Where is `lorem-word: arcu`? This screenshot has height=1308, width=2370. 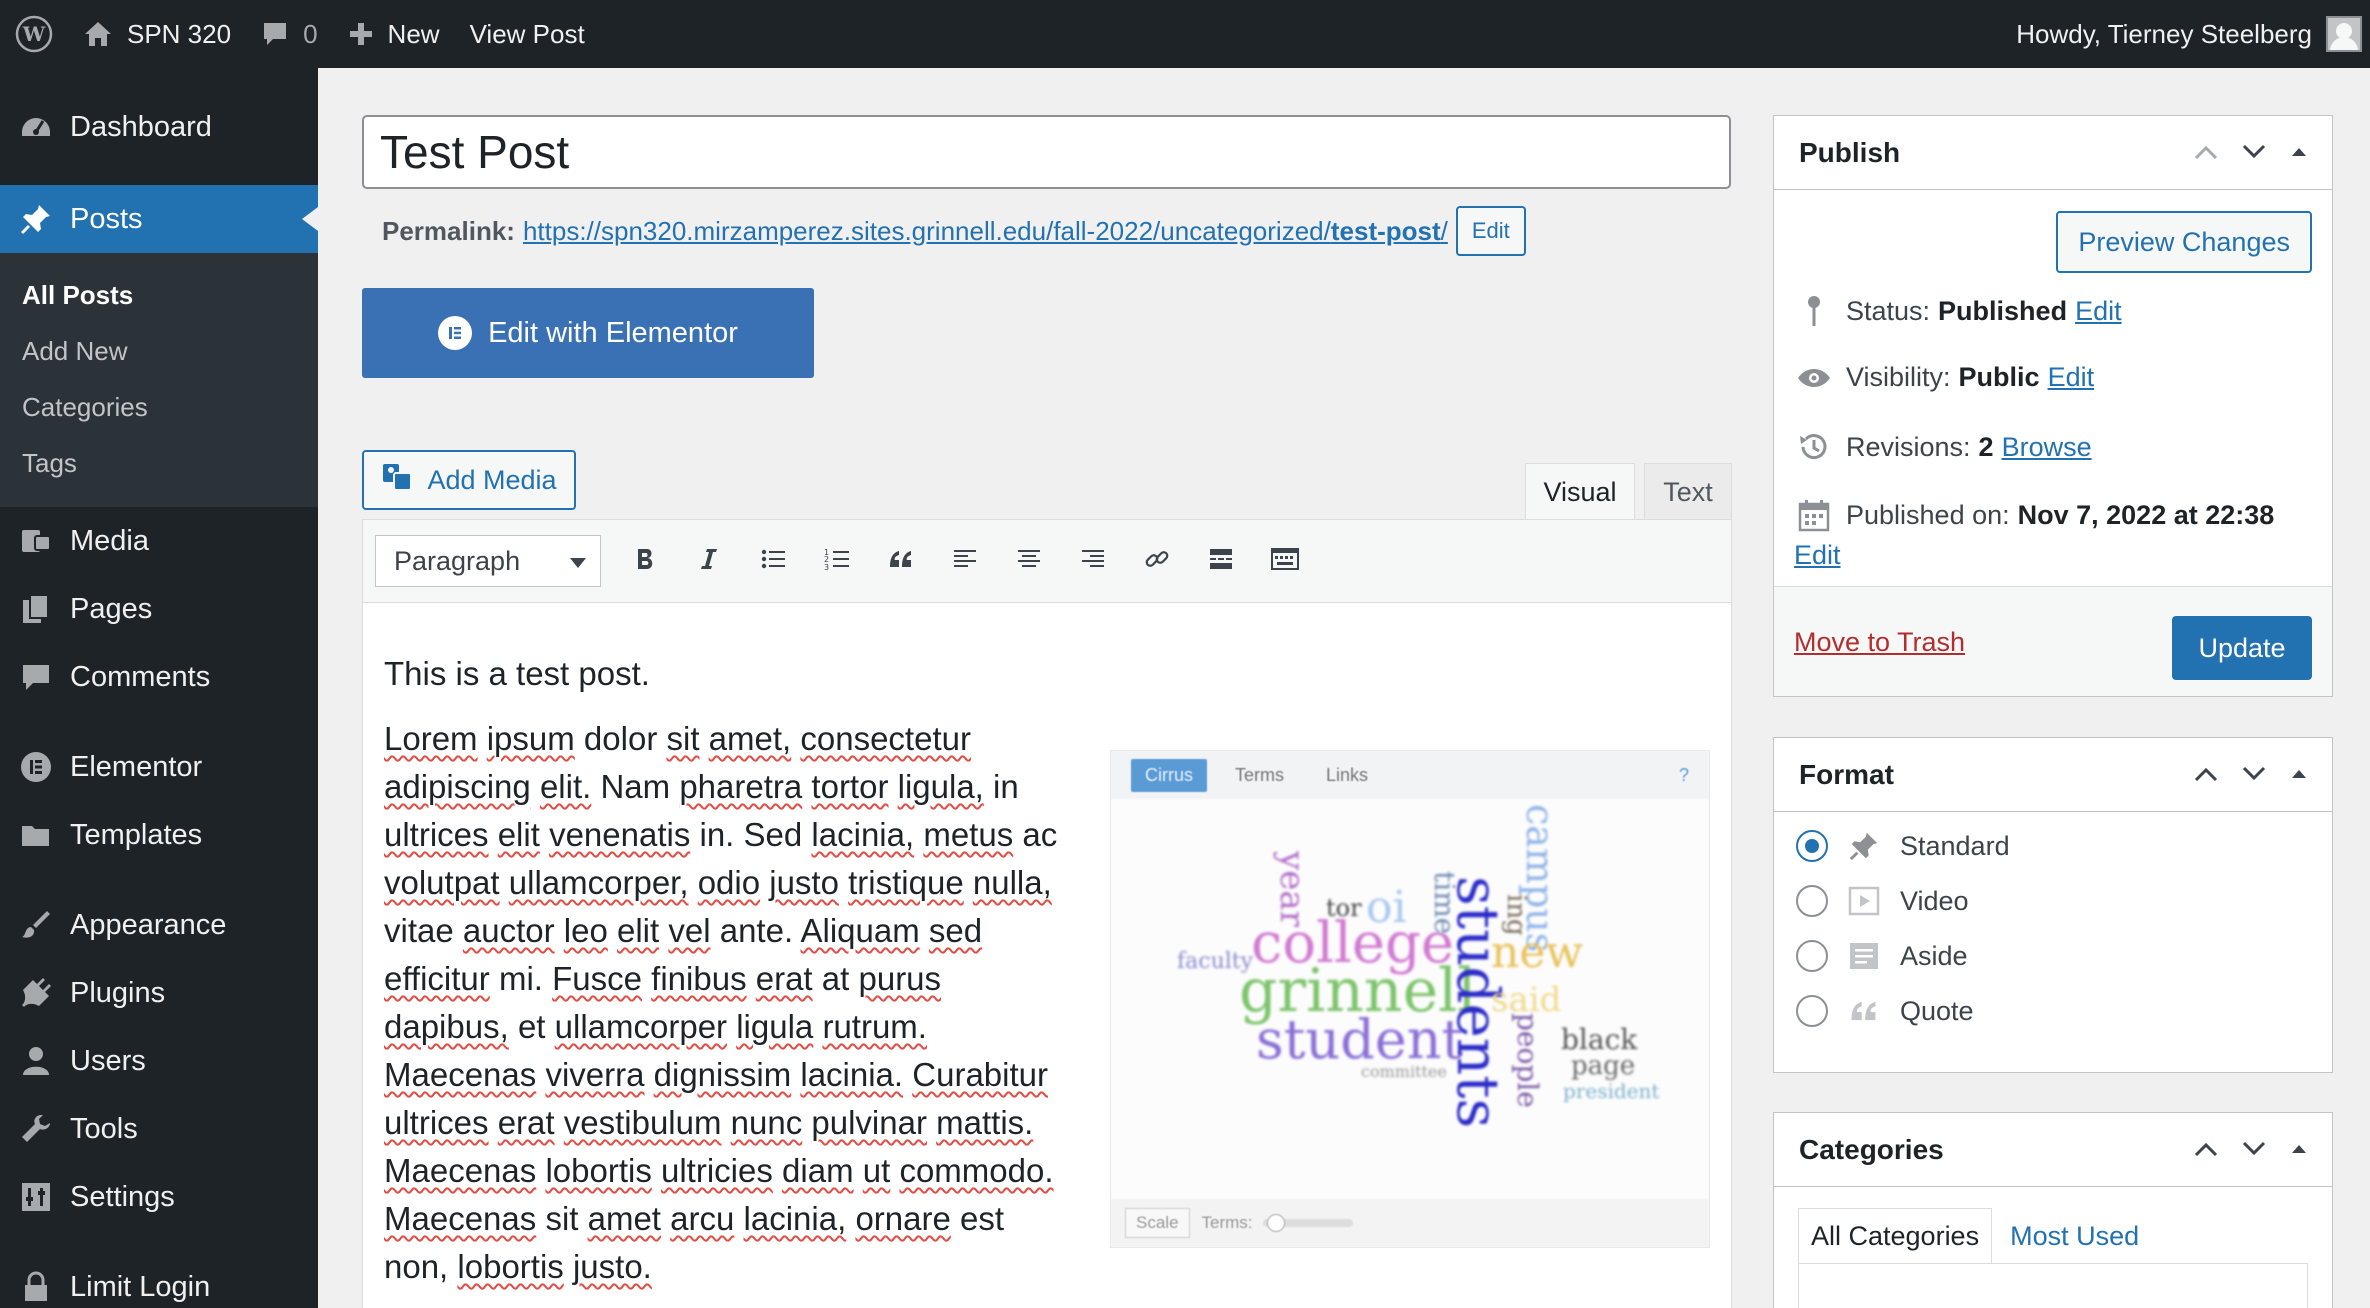
lorem-word: arcu is located at coordinates (702, 1218).